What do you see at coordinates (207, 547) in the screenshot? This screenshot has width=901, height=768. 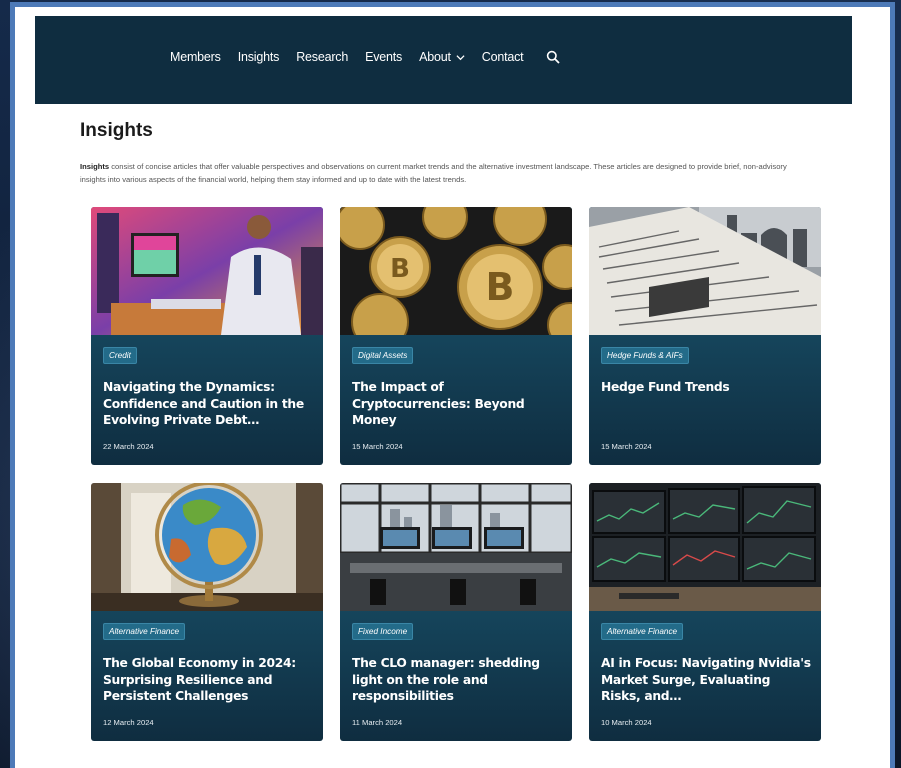 I see `article-image-globe` at bounding box center [207, 547].